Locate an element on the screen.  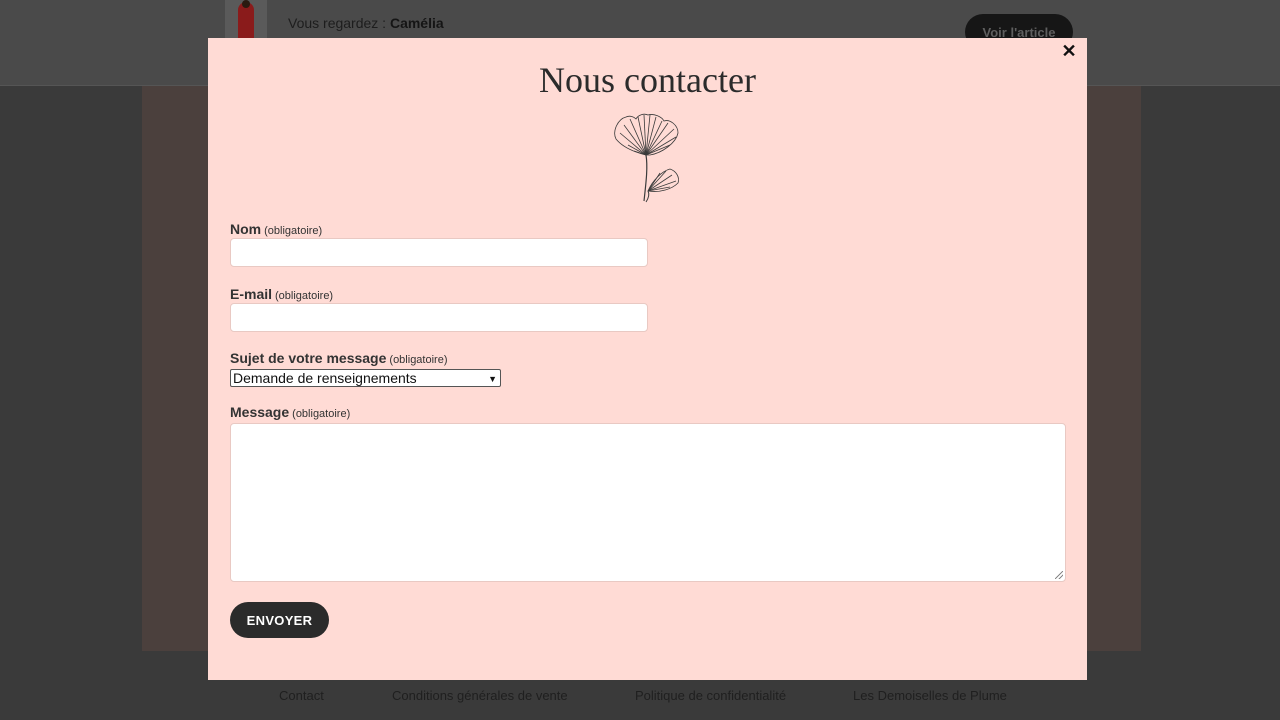
footer-link-contact: Contact is located at coordinates (301, 695).